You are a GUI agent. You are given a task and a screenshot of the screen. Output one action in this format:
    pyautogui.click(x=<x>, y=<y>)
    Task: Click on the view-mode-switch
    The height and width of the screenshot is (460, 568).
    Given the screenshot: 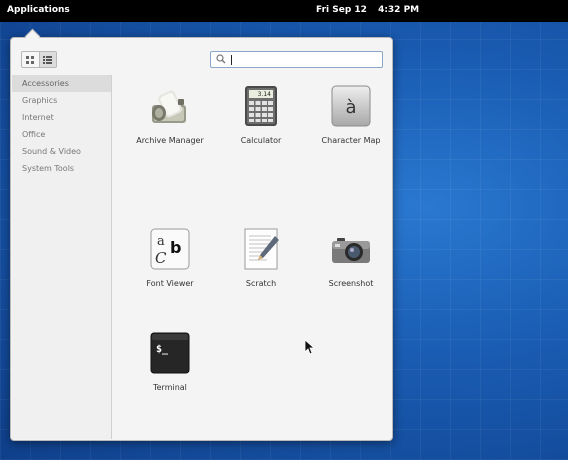 What is the action you would take?
    pyautogui.click(x=39, y=59)
    